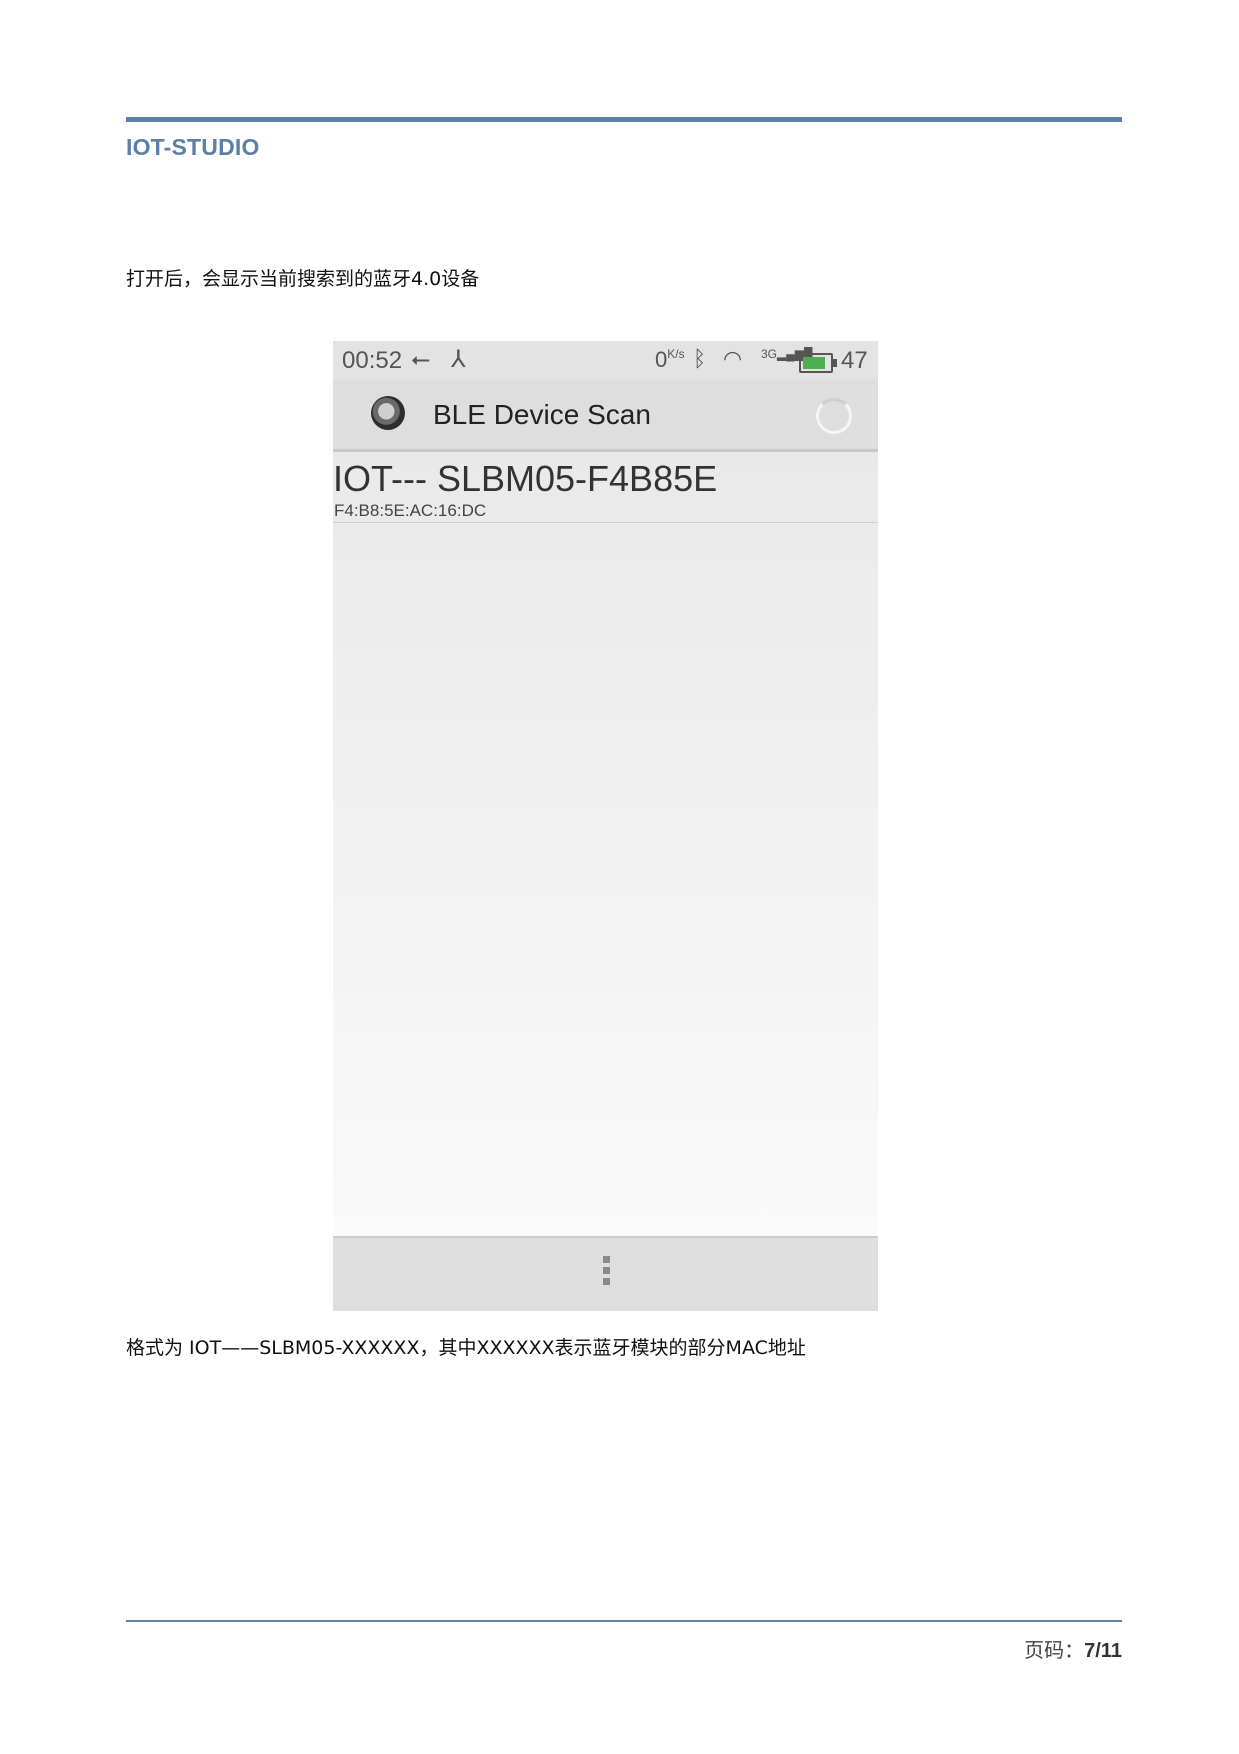 The height and width of the screenshot is (1754, 1239). What do you see at coordinates (834, 416) in the screenshot?
I see `loading-spinner-icon` at bounding box center [834, 416].